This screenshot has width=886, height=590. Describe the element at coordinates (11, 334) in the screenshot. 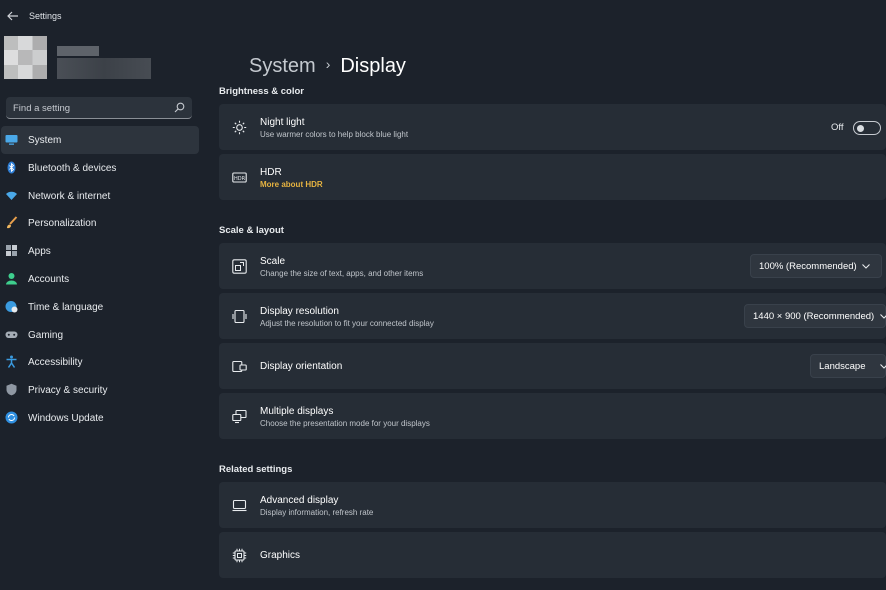

I see `gamepad-icon` at that location.